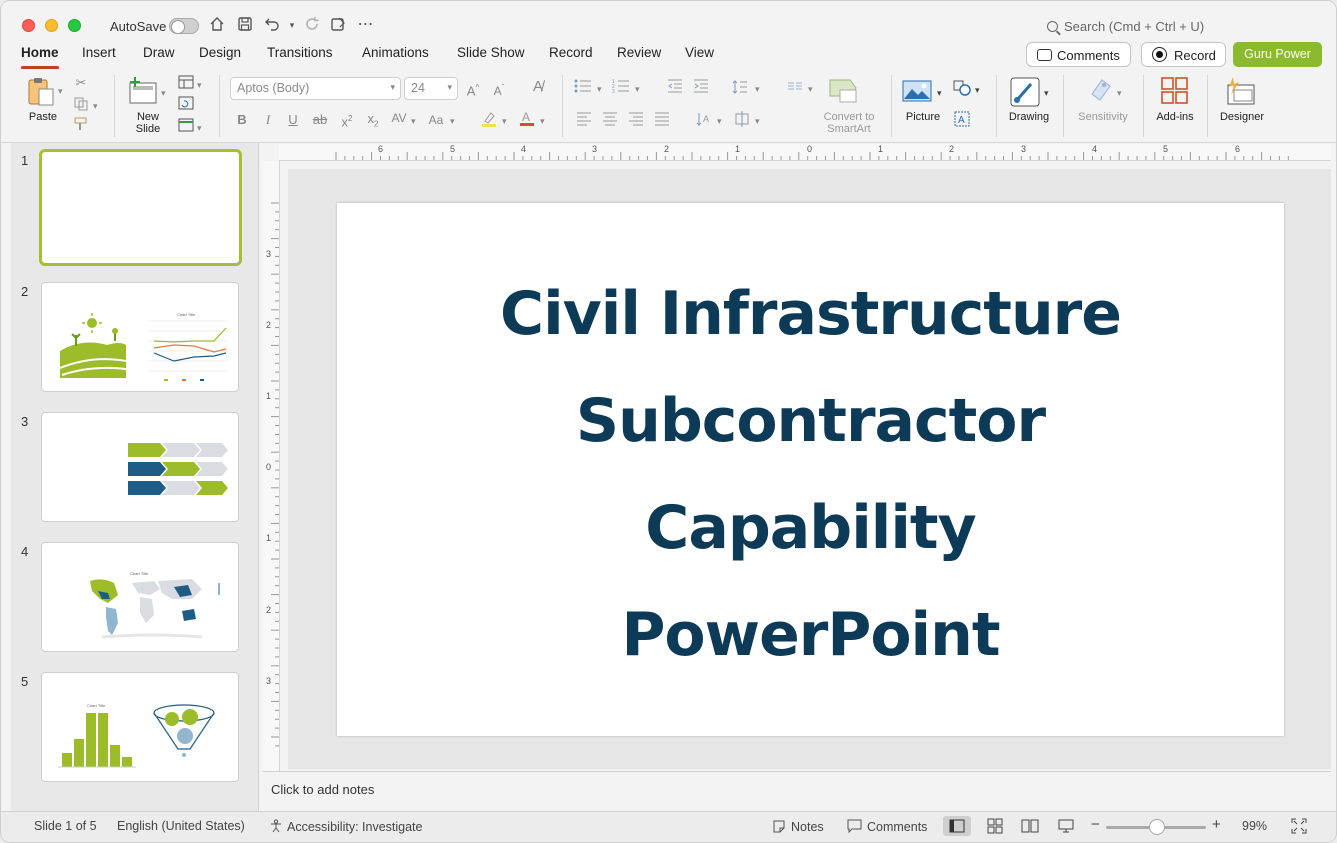 The image size is (1337, 843). I want to click on increase-indent-icon, so click(701, 88).